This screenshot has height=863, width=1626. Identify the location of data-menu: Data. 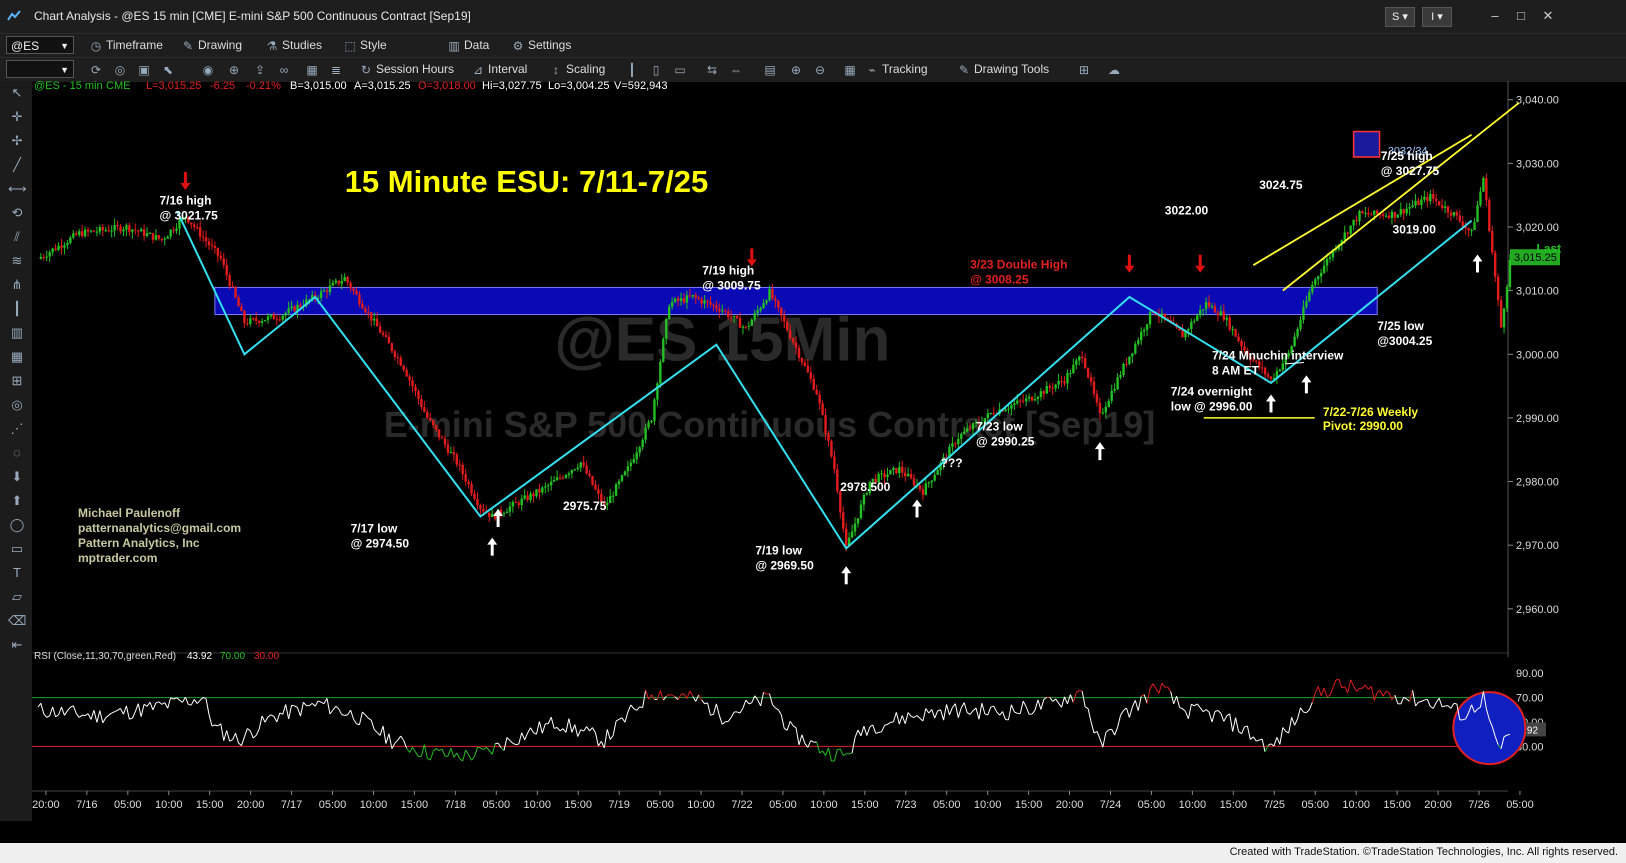
(476, 45).